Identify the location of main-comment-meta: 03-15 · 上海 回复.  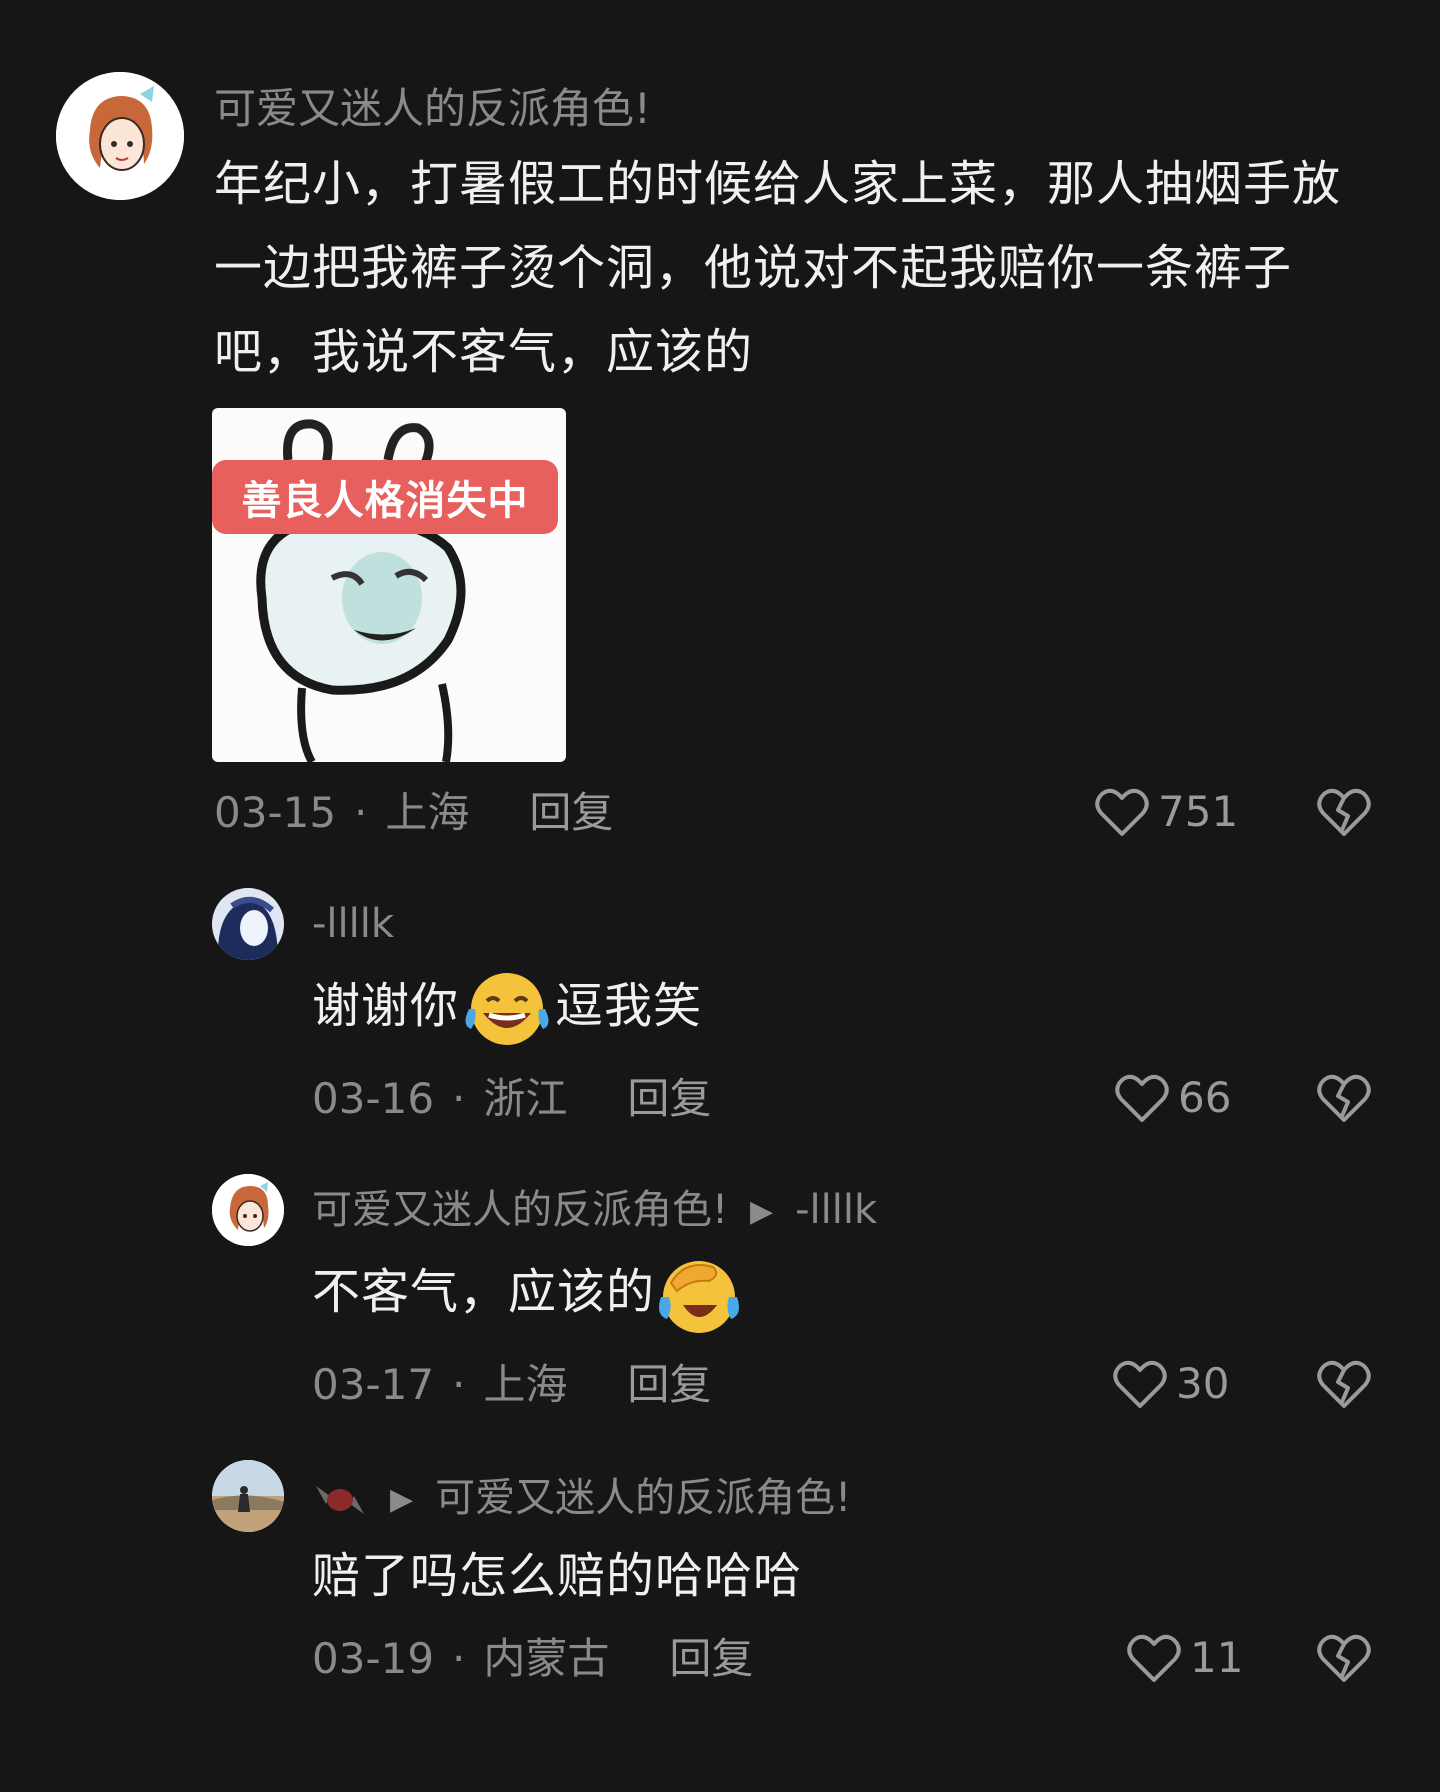
(413, 813).